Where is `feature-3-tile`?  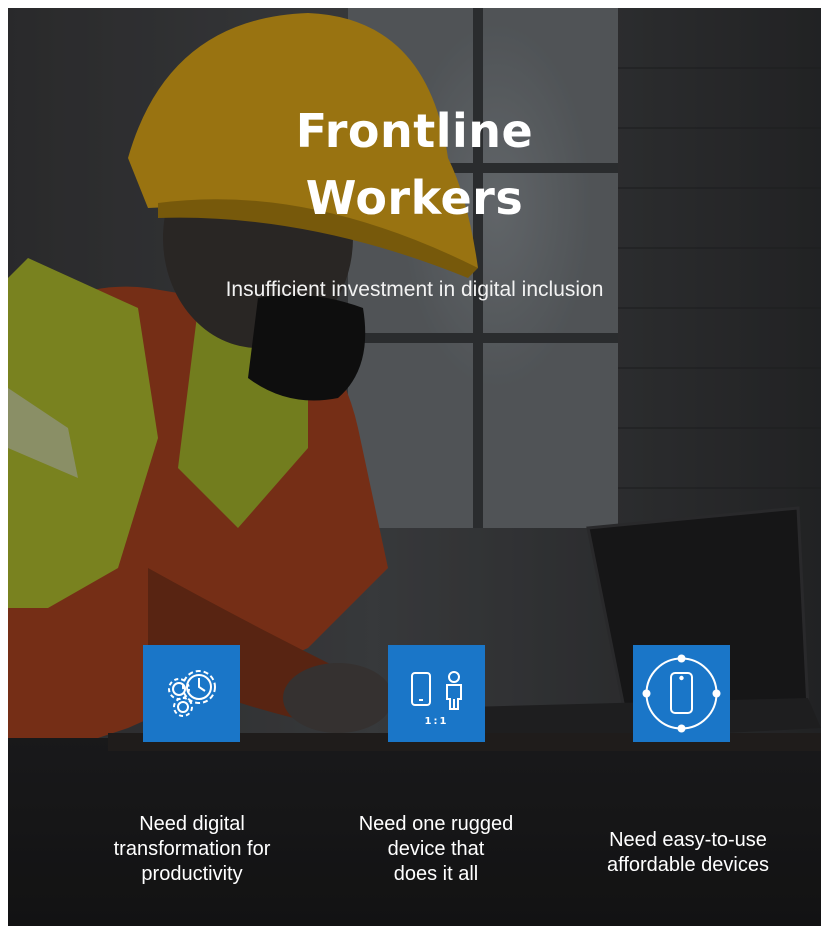 feature-3-tile is located at coordinates (681, 693).